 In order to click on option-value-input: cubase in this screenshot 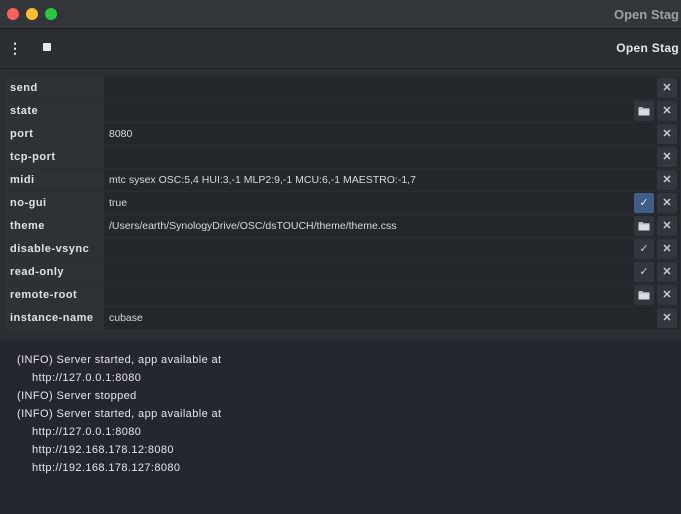, I will do `click(370, 318)`.